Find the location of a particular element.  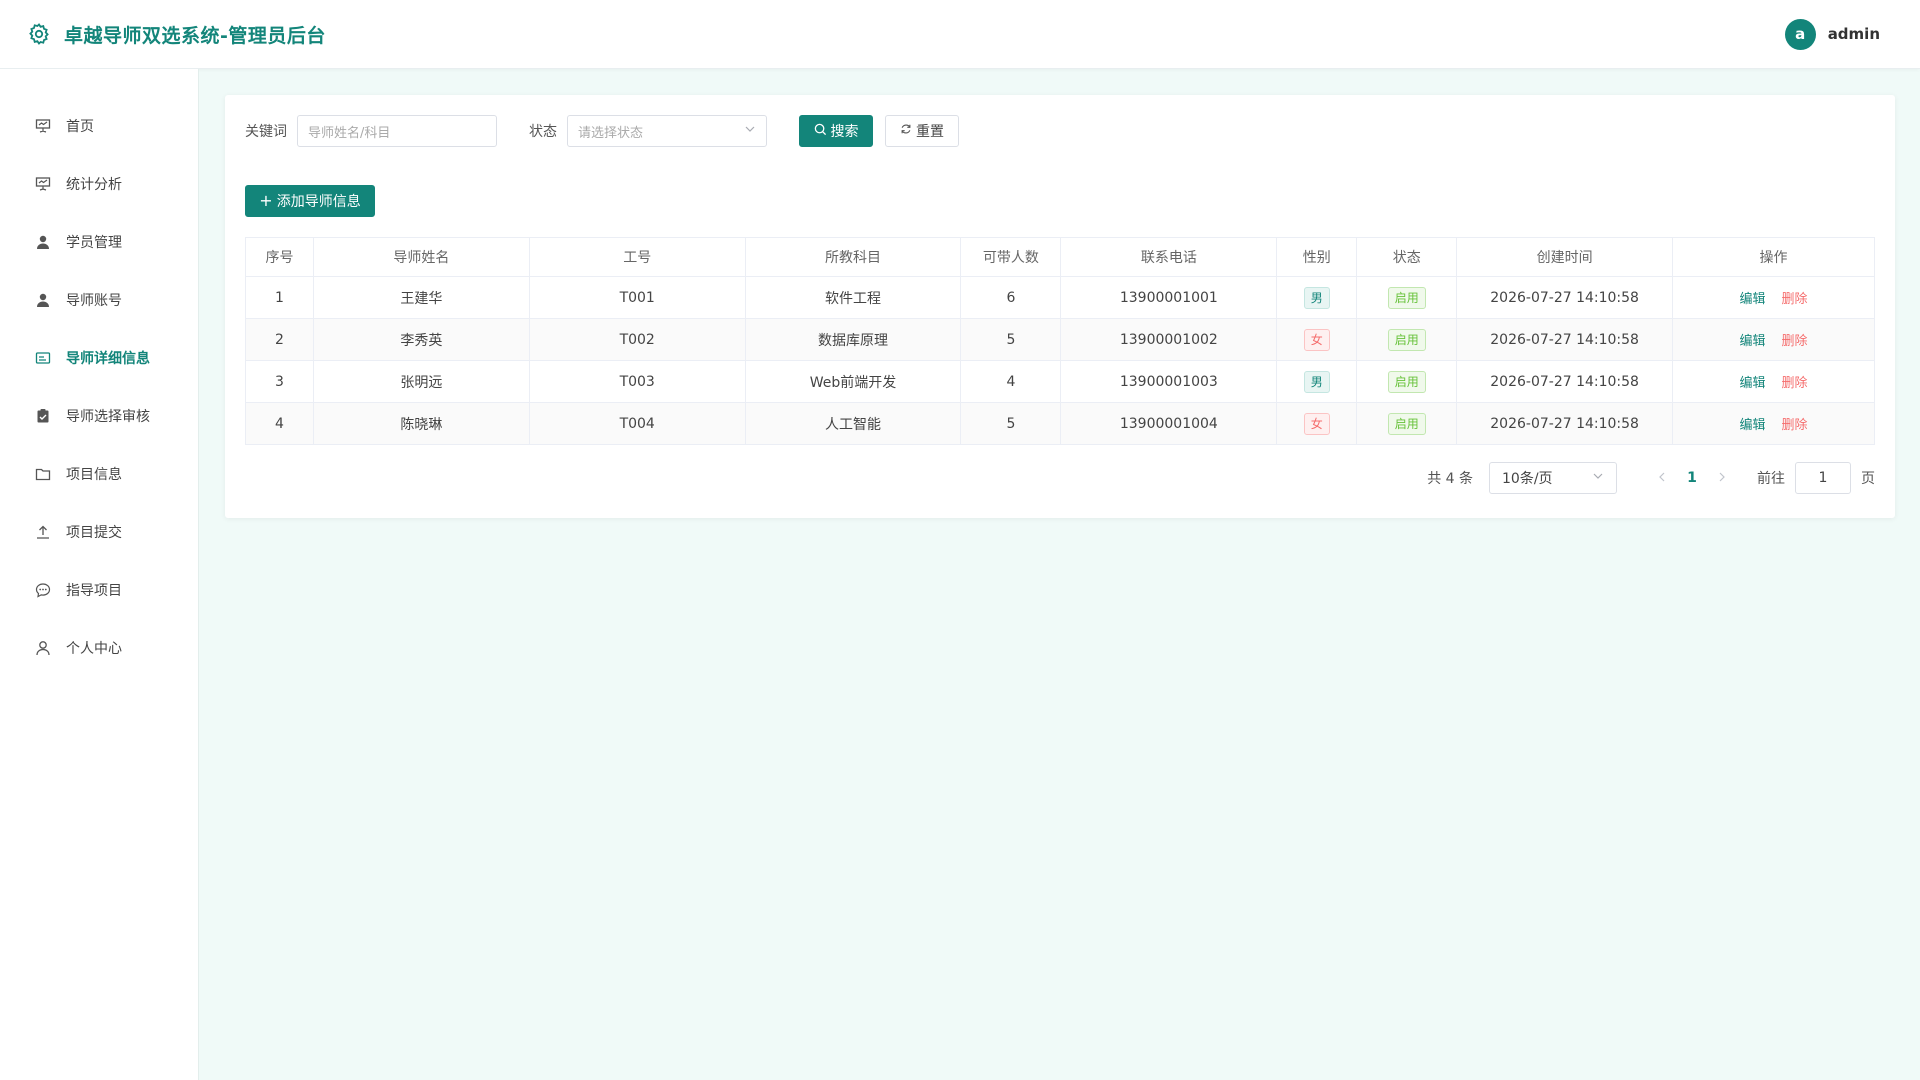

cell-subject: 数据库原理 is located at coordinates (853, 339).